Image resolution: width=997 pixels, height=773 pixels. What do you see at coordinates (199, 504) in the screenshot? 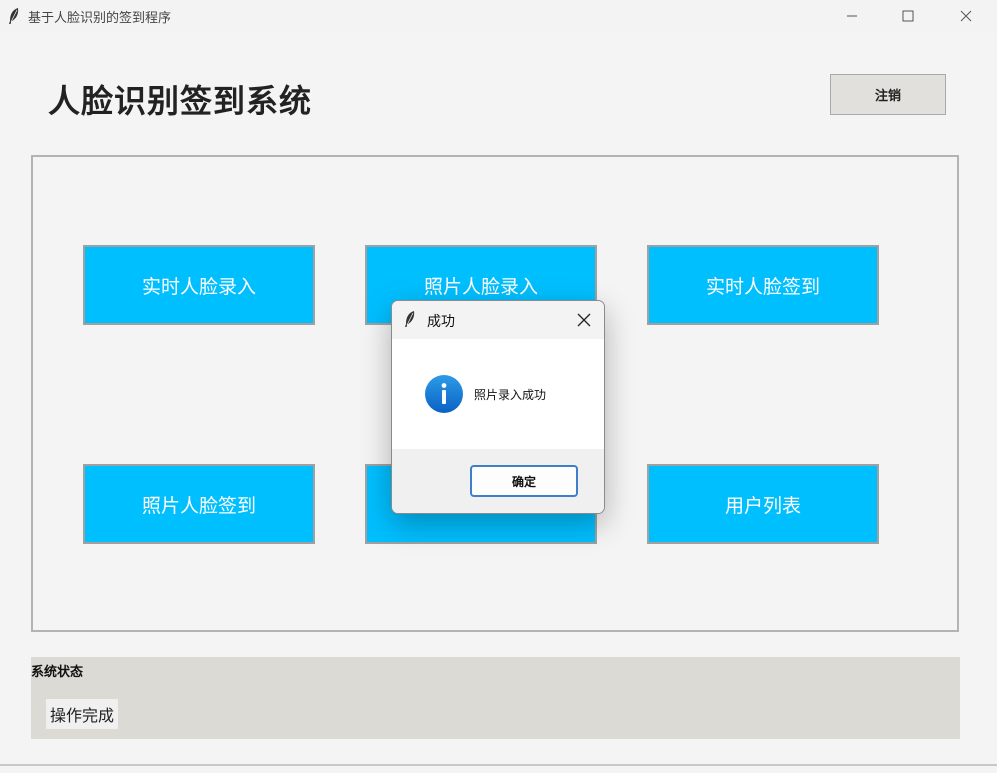
I see `photo-face-checkin-button: 照片人脸签到` at bounding box center [199, 504].